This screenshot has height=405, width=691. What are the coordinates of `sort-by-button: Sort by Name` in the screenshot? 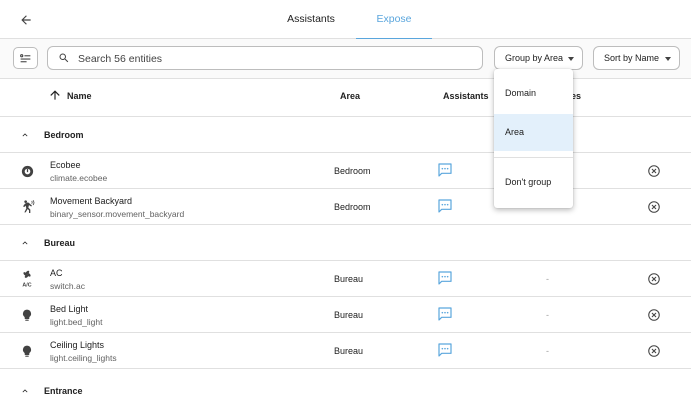 It's located at (636, 58).